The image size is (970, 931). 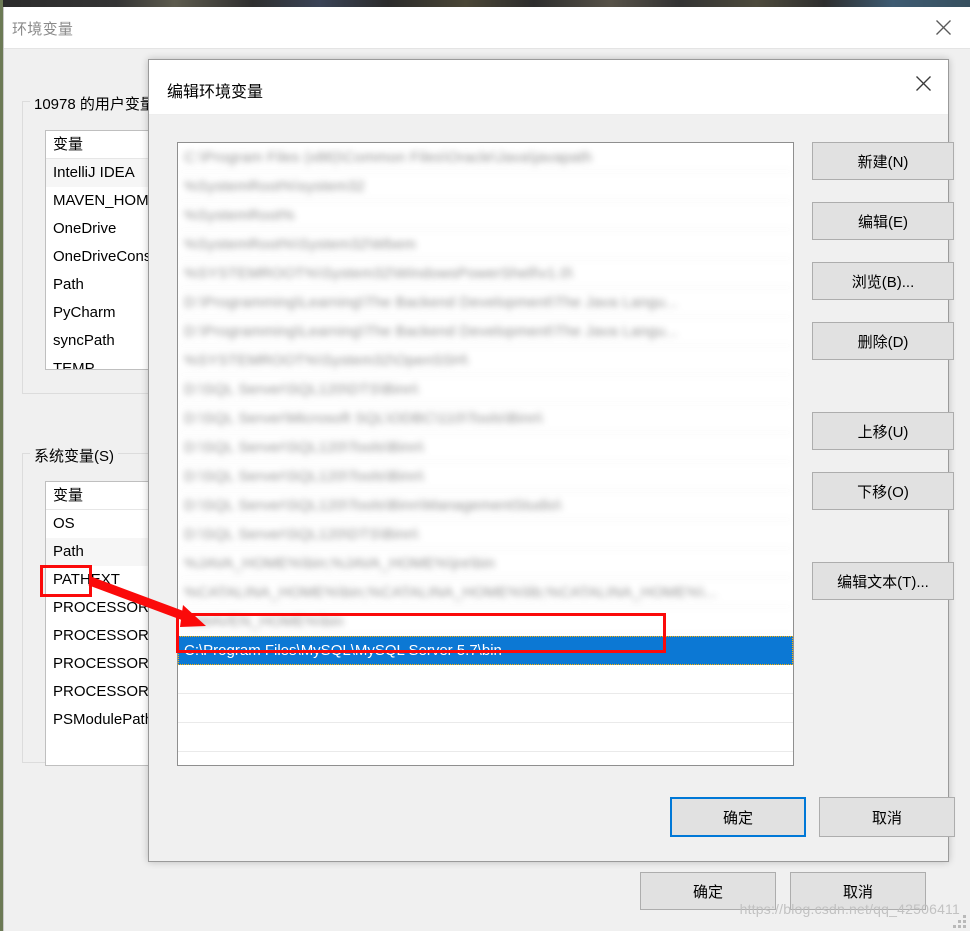 What do you see at coordinates (883, 491) in the screenshot?
I see `move-down-button: 下移(O)` at bounding box center [883, 491].